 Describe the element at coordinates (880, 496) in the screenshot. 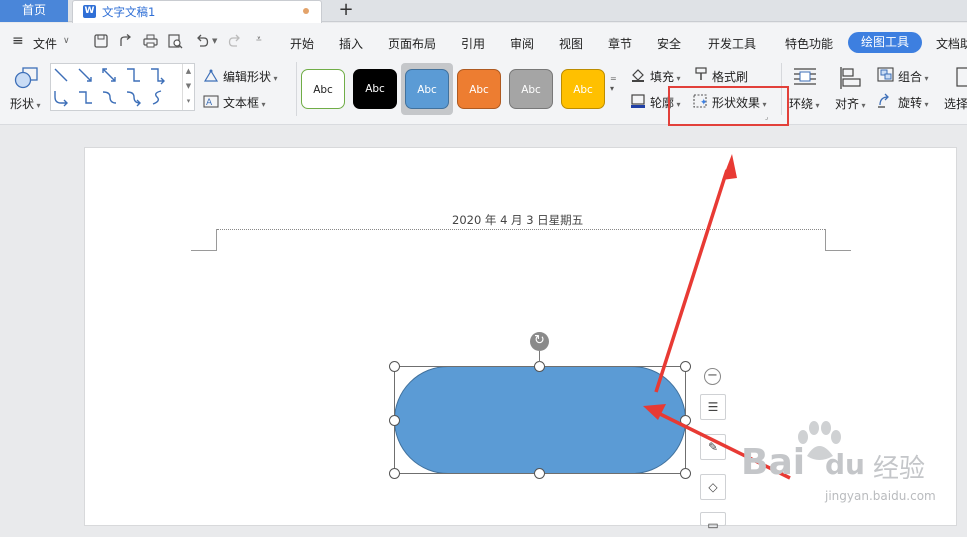

I see `watermark-url: jingyan.baidu.com` at that location.